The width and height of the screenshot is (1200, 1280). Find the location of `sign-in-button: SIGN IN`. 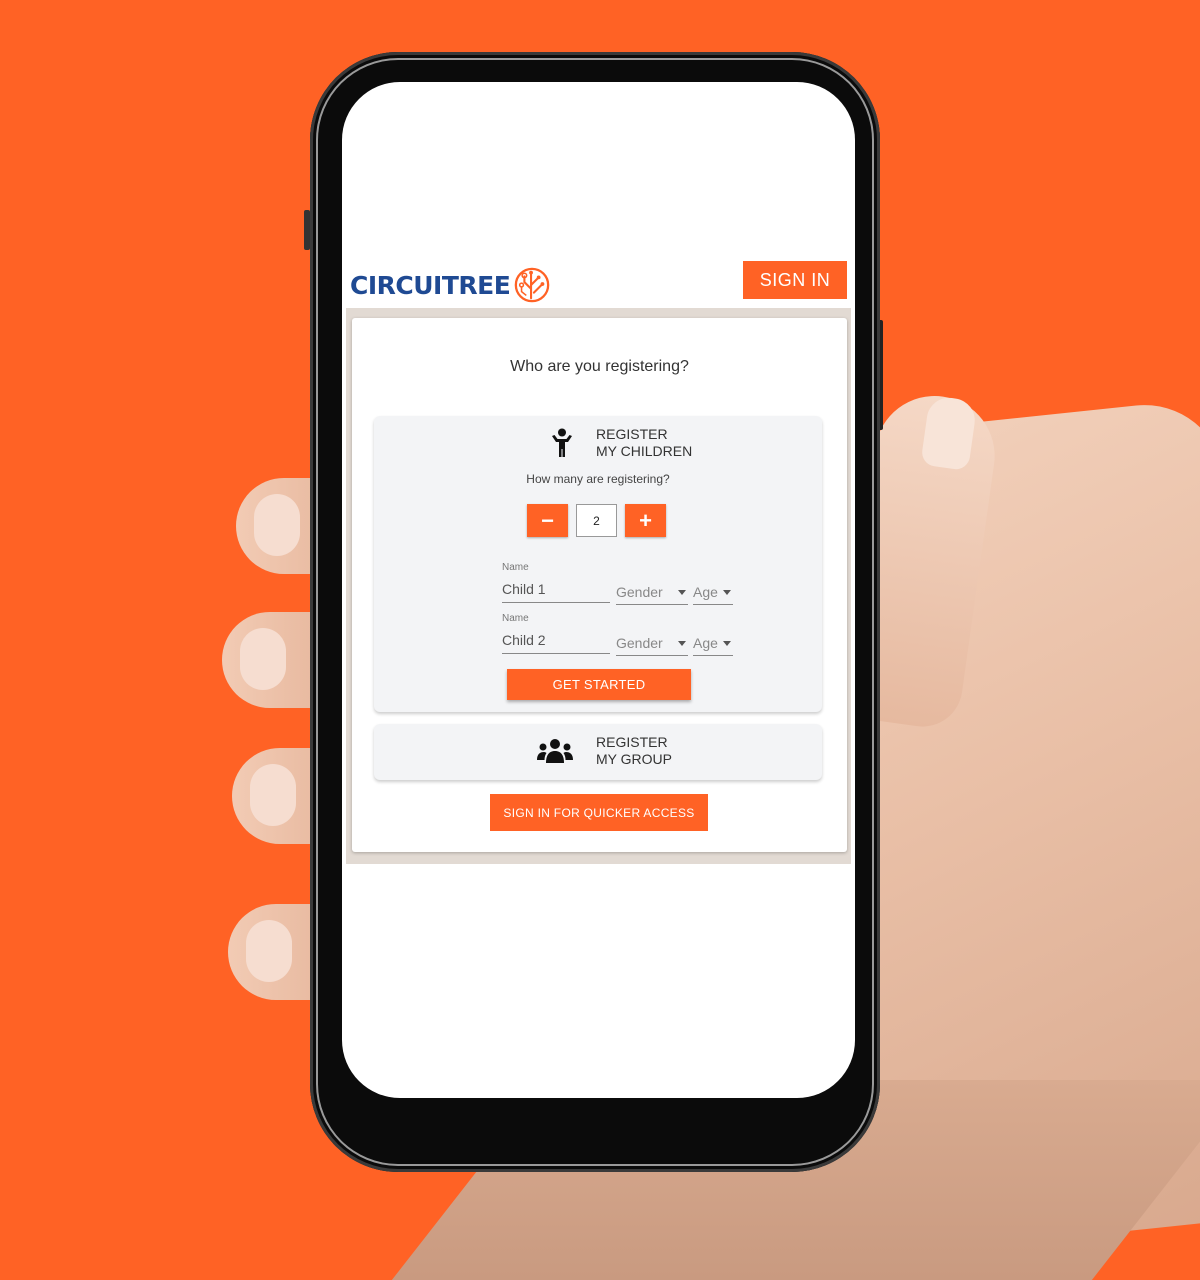

sign-in-button: SIGN IN is located at coordinates (795, 280).